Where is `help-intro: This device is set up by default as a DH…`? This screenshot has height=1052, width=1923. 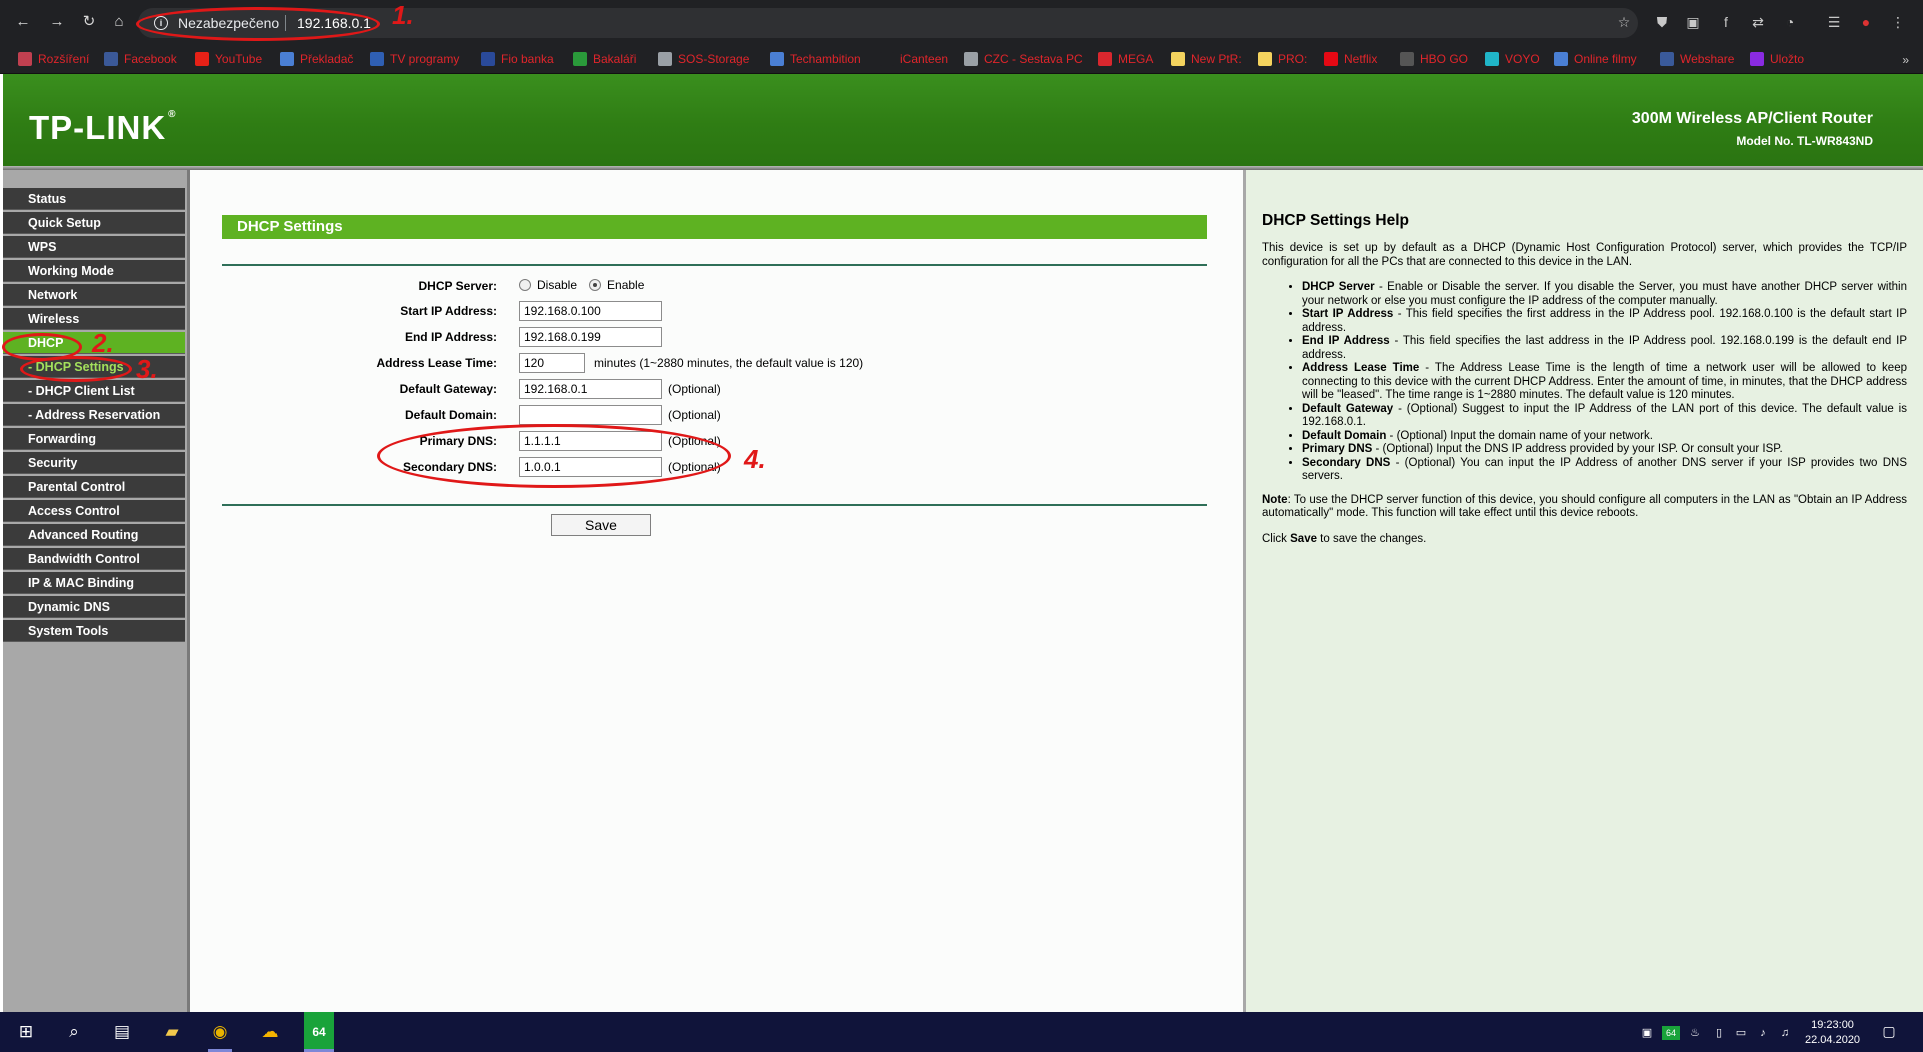
help-intro: This device is set up by default as a DH… is located at coordinates (1584, 255).